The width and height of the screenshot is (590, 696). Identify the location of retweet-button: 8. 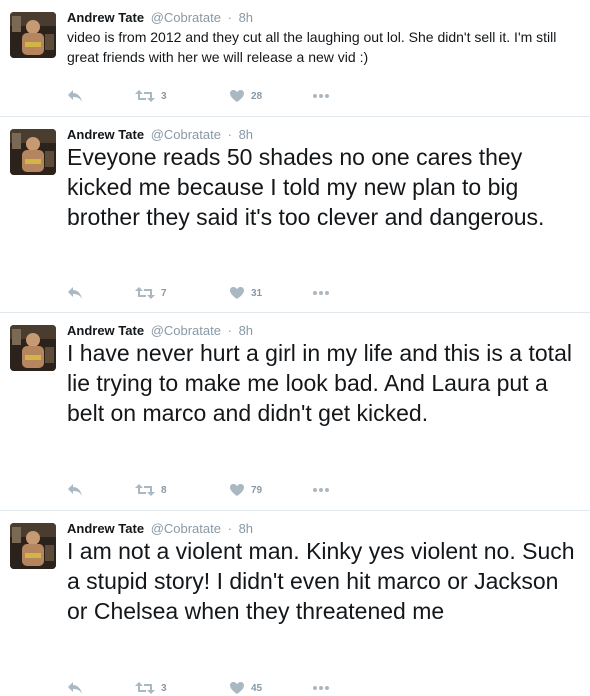
(151, 490).